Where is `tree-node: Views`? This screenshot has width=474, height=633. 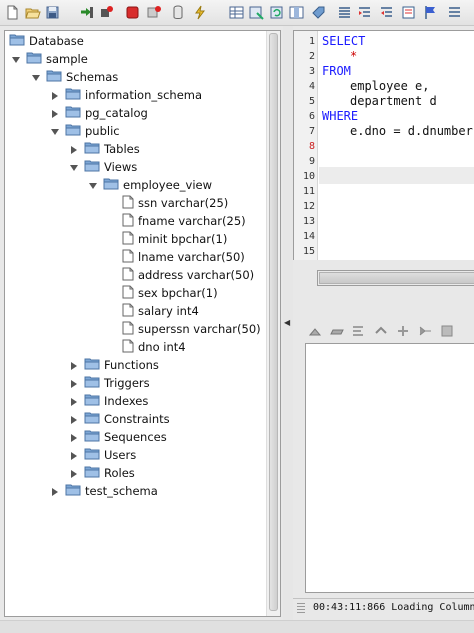 tree-node: Views is located at coordinates (103, 167).